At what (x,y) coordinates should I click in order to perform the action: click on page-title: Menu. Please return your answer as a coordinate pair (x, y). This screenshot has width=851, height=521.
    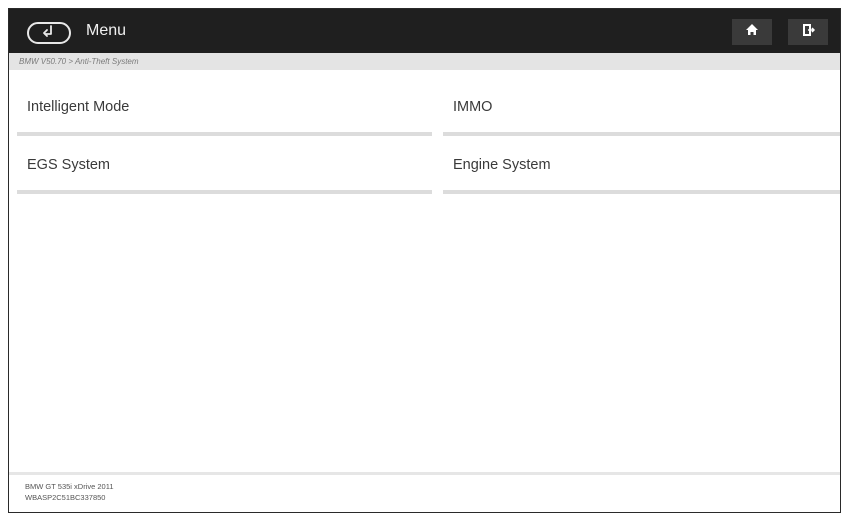
    Looking at the image, I should click on (106, 30).